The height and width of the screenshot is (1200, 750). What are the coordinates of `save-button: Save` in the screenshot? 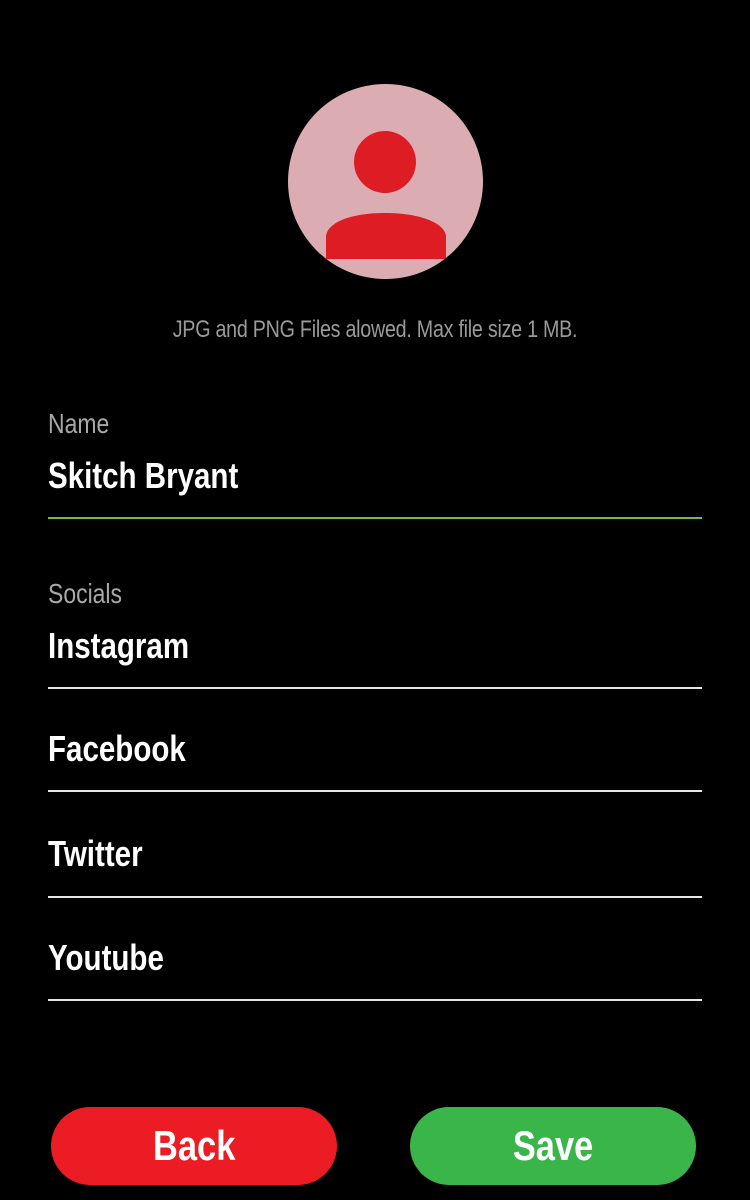 It's located at (553, 1146).